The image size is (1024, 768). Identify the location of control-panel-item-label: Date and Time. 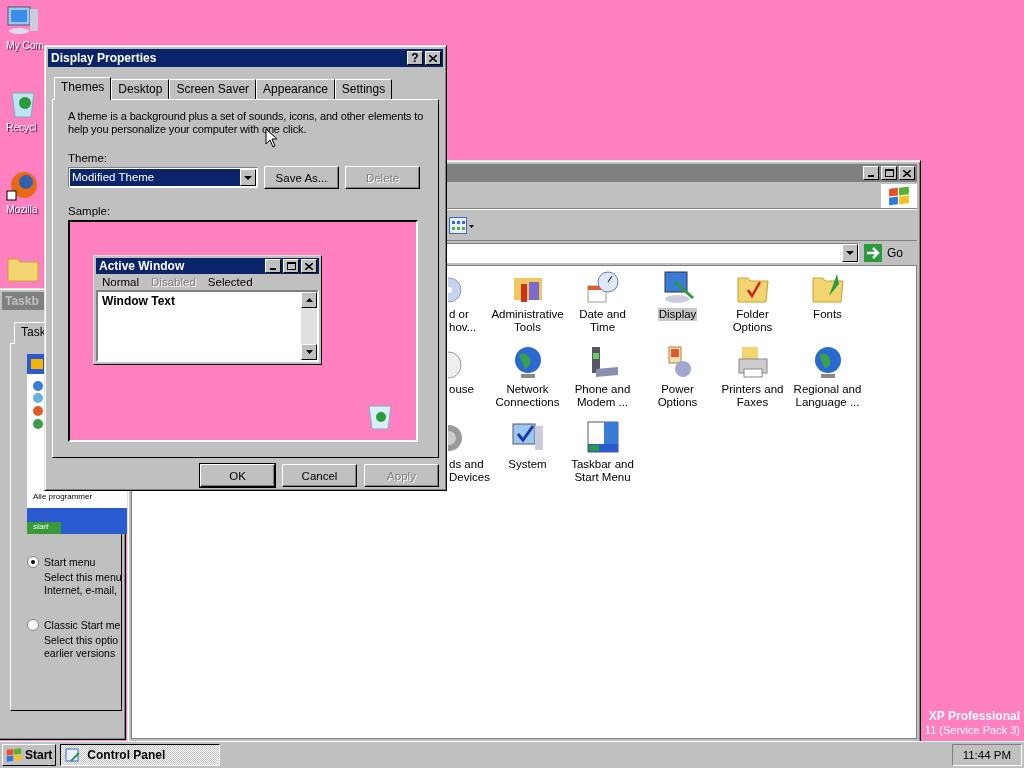
(602, 321).